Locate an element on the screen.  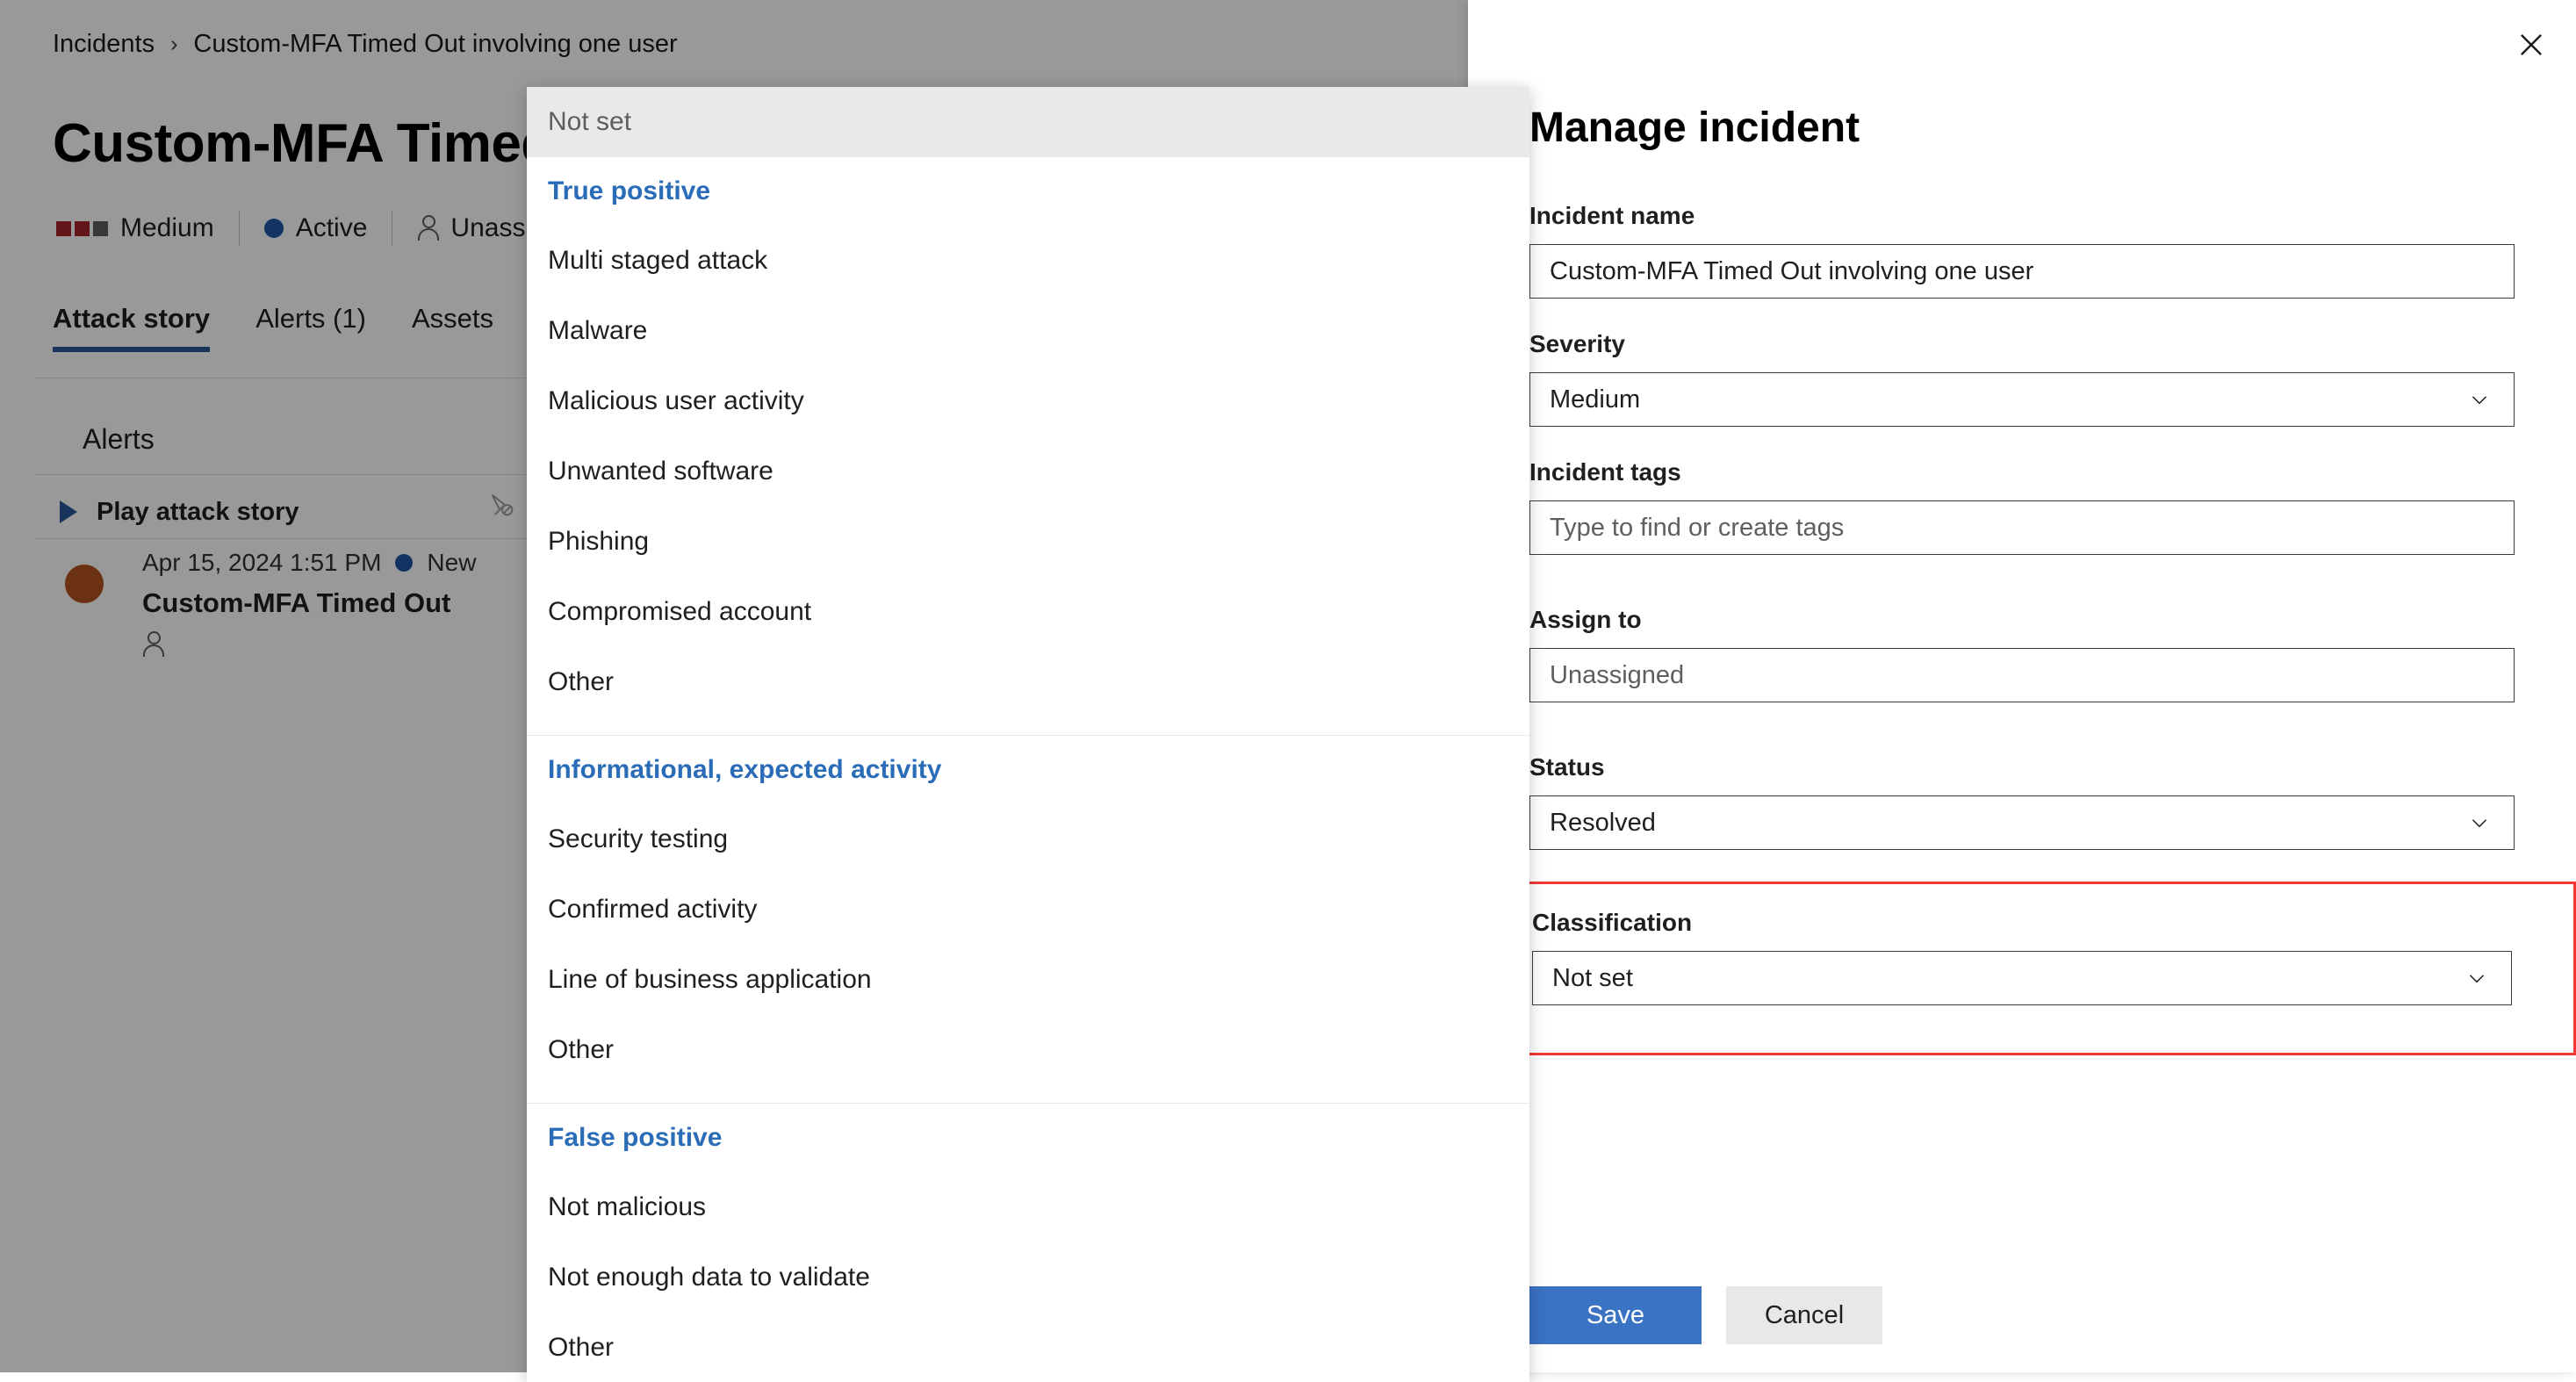
field-classification: Classification Not set is located at coordinates (2022, 957).